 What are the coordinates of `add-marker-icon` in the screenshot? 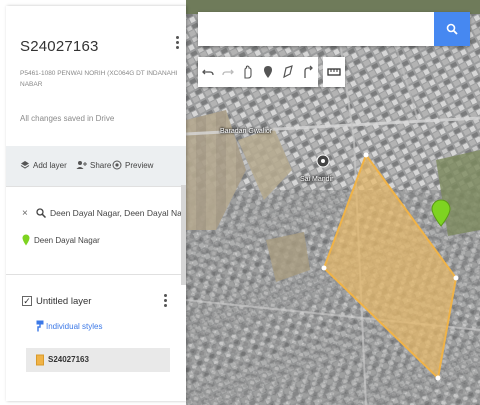 It's located at (268, 72).